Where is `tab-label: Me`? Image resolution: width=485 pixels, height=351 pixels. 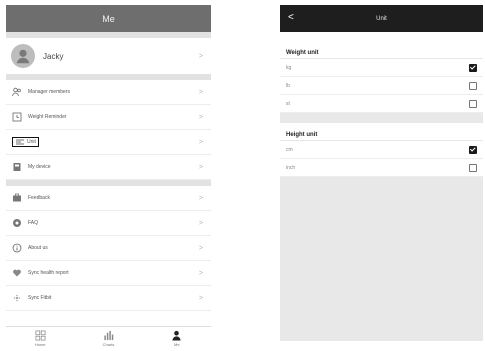 tab-label: Me is located at coordinates (177, 344).